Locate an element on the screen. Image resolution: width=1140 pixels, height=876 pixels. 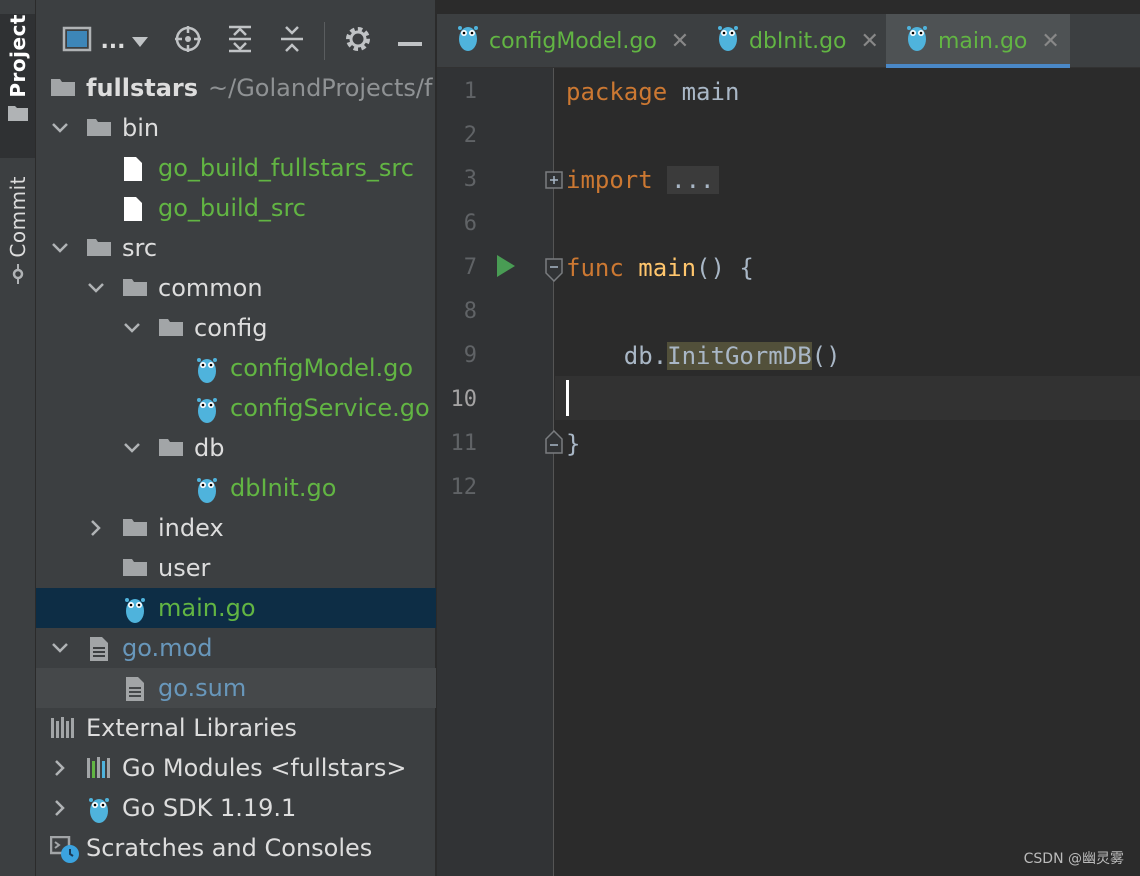
tree-item-go-sum: go.sum is located at coordinates (236, 688).